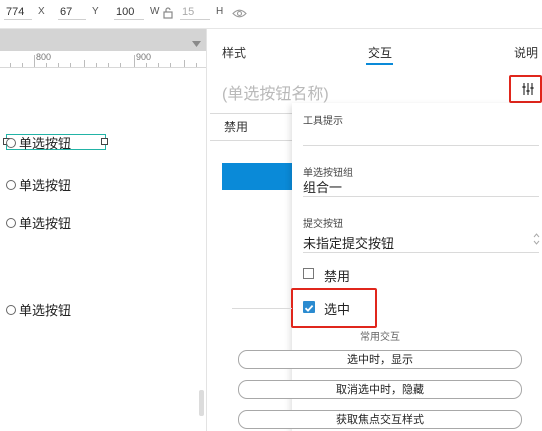 The image size is (542, 431). I want to click on tooltip-input, so click(421, 145).